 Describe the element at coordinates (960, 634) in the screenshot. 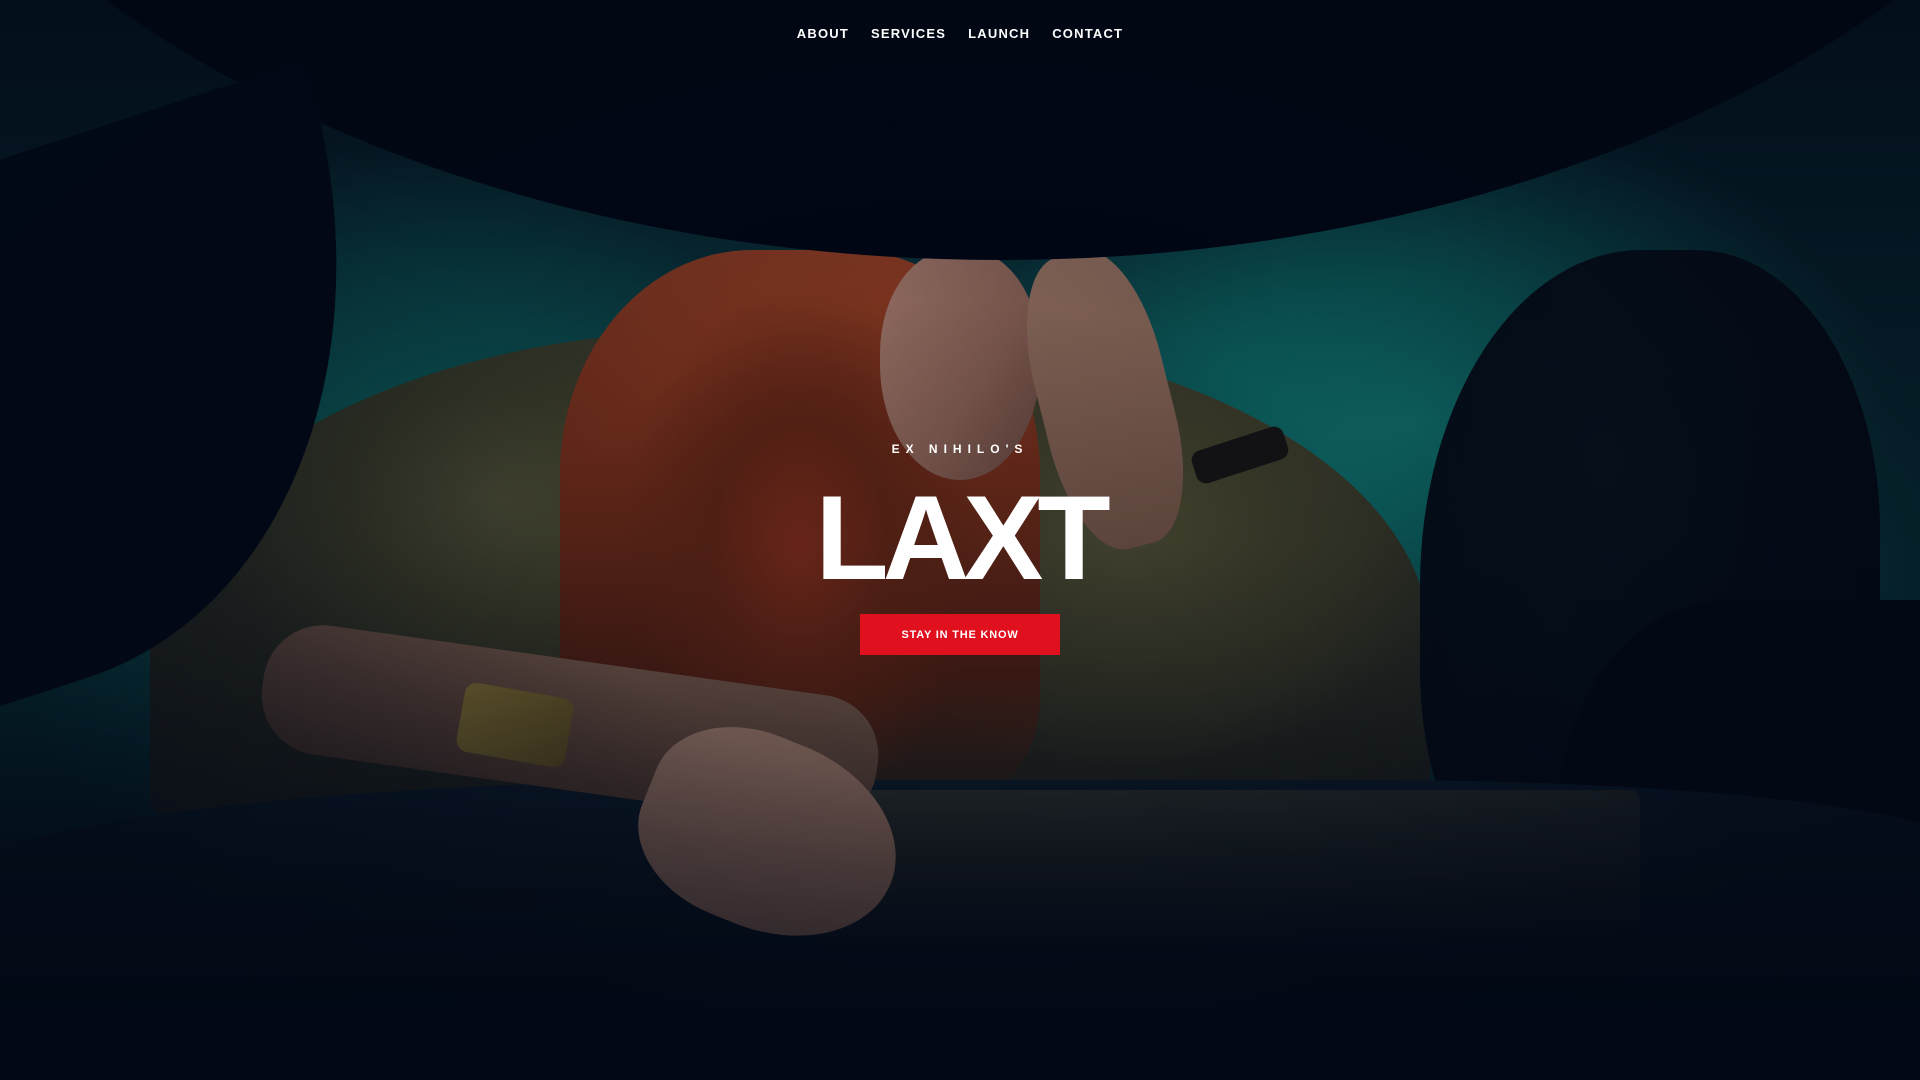

I see `stay-in-the-know-button: STAY IN THE KNOW` at that location.